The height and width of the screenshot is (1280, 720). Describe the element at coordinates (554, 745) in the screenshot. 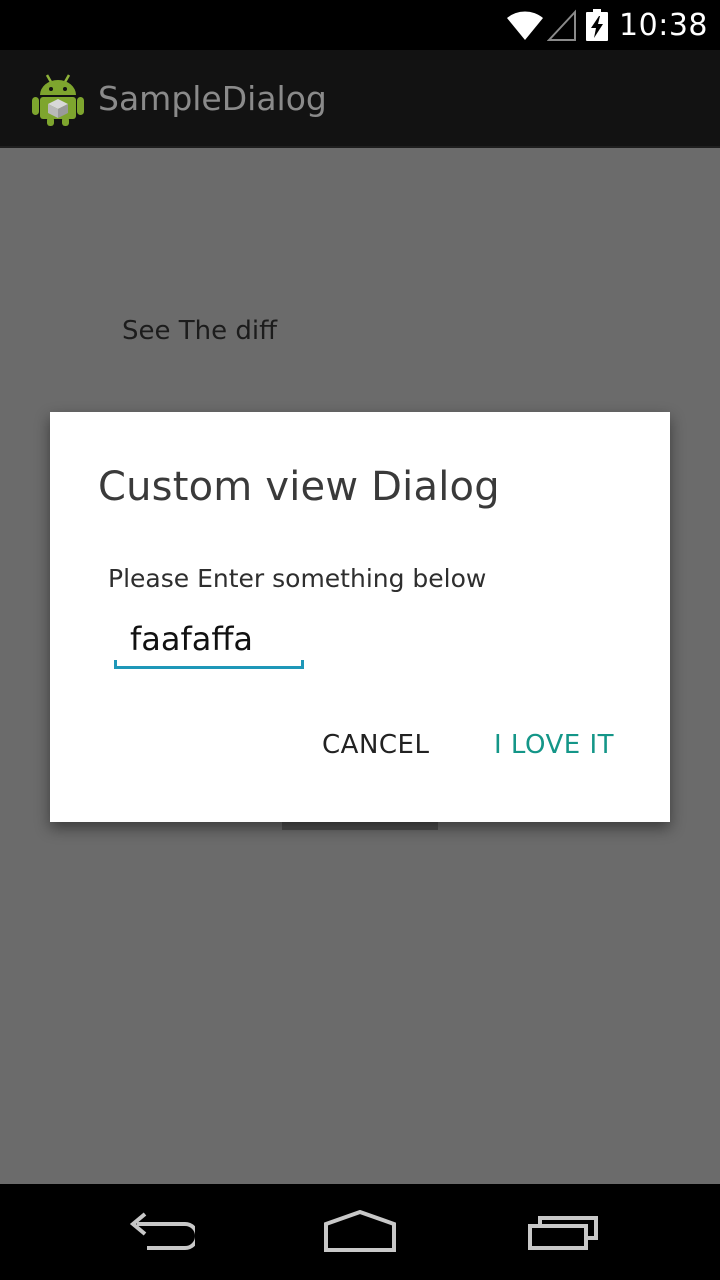

I see `i-love-it-button: I LOVE IT` at that location.